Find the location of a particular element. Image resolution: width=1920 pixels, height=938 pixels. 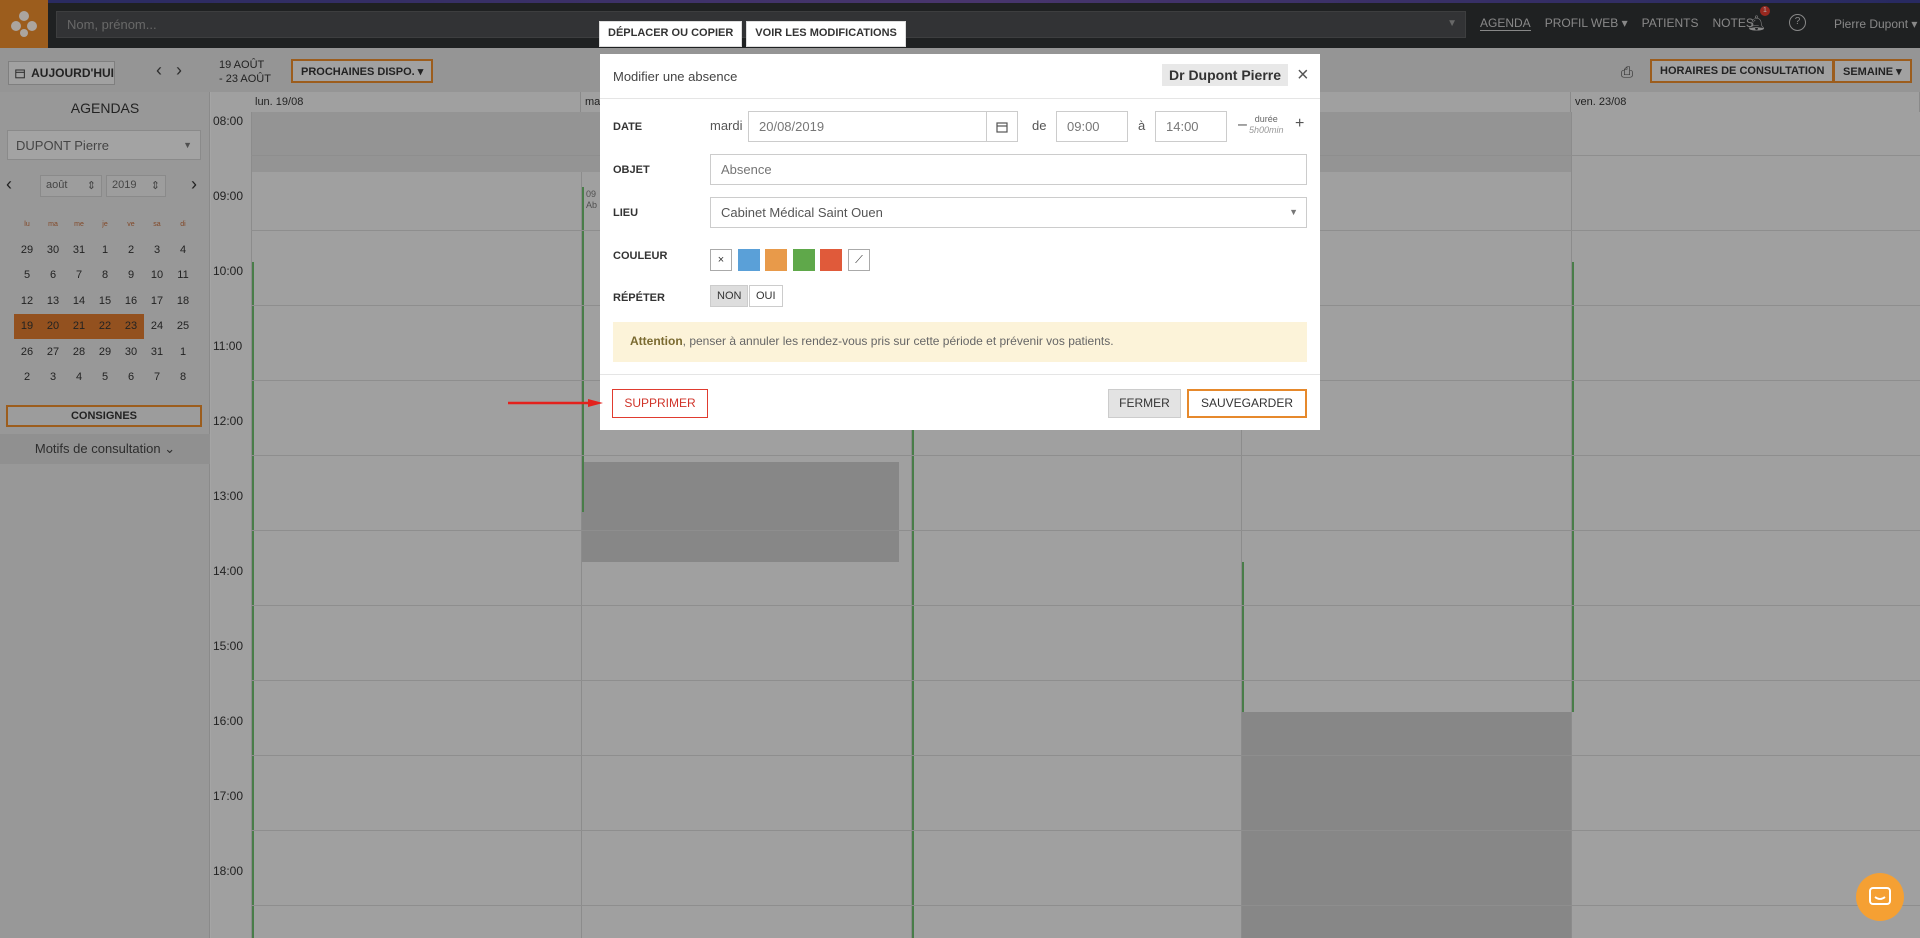

date-input: 20/08/2019 is located at coordinates (883, 126).